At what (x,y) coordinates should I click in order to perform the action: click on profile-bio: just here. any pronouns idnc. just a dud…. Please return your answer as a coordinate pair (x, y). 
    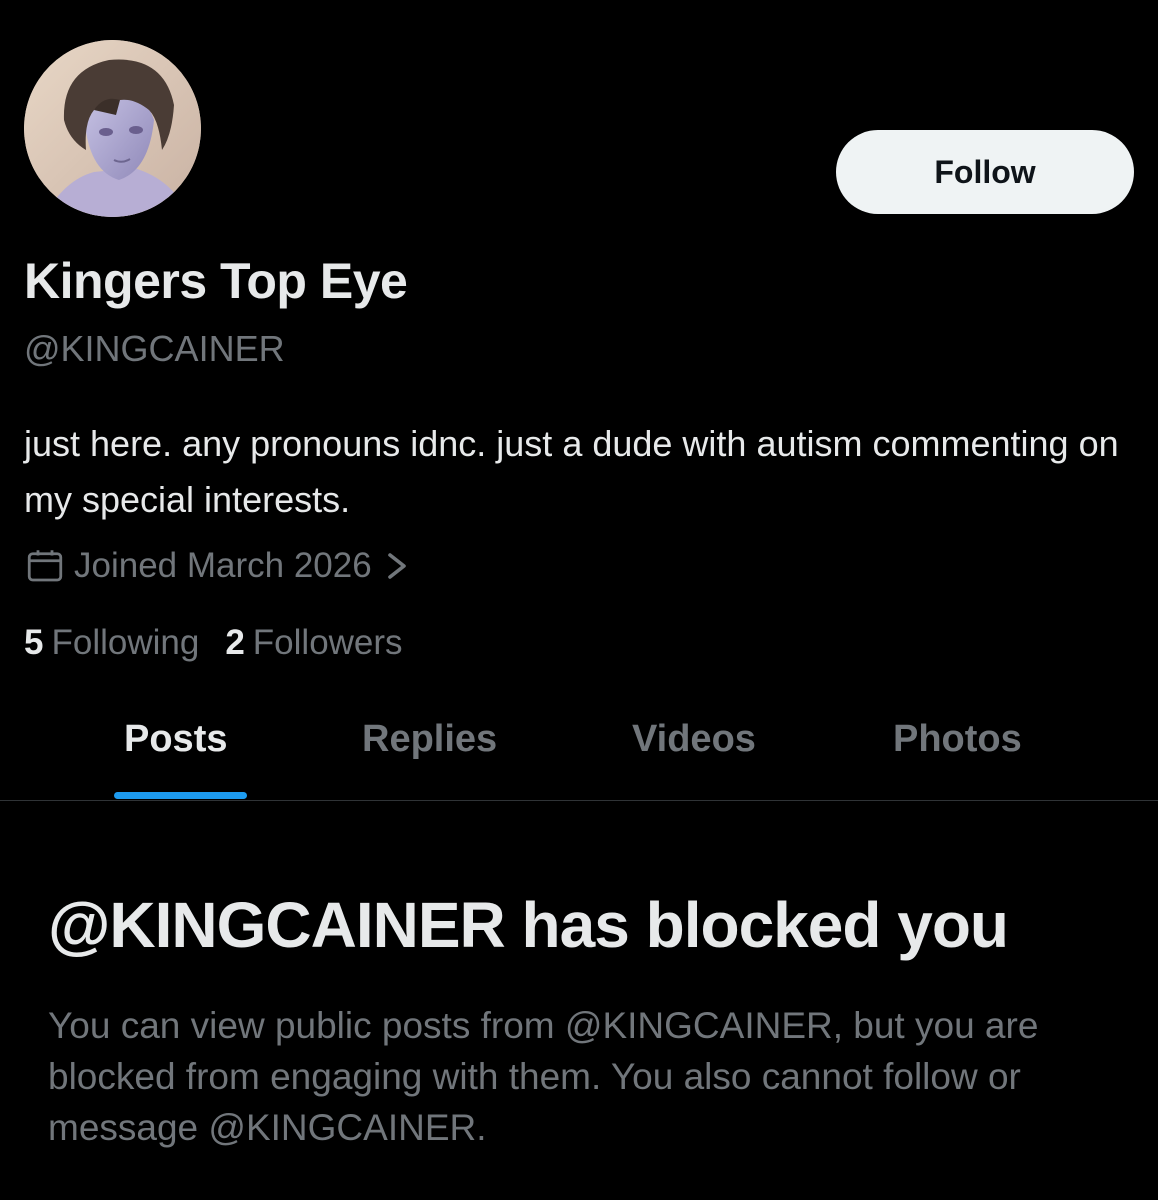
    Looking at the image, I should click on (571, 471).